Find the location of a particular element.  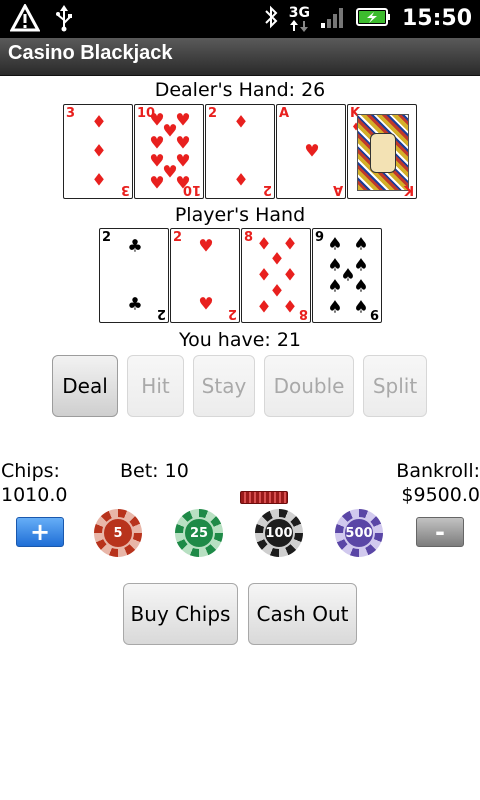

dealer-hand-label: Dealer's Hand: 26 is located at coordinates (240, 90).